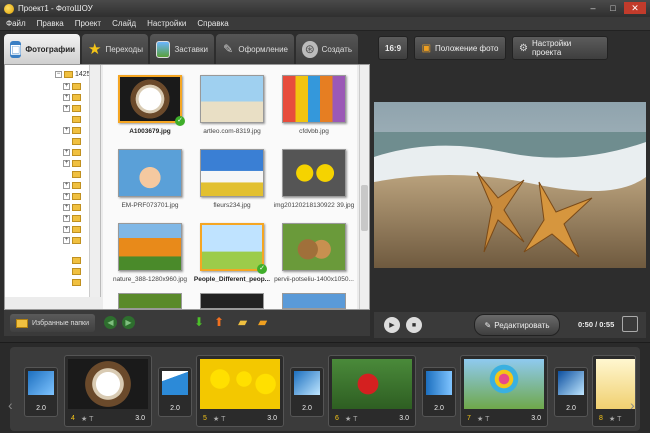 Image resolution: width=650 pixels, height=433 pixels. What do you see at coordinates (115, 49) in the screenshot?
I see `tab-transitions: ★ Переходы` at bounding box center [115, 49].